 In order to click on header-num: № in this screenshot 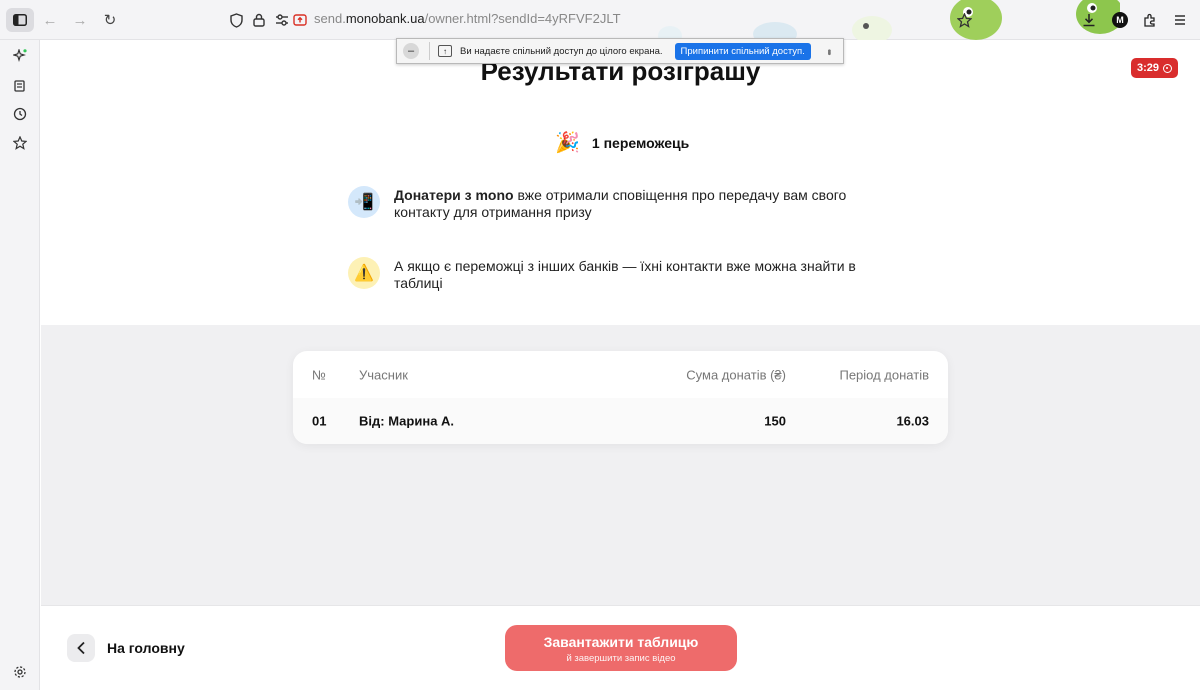, I will do `click(319, 374)`.